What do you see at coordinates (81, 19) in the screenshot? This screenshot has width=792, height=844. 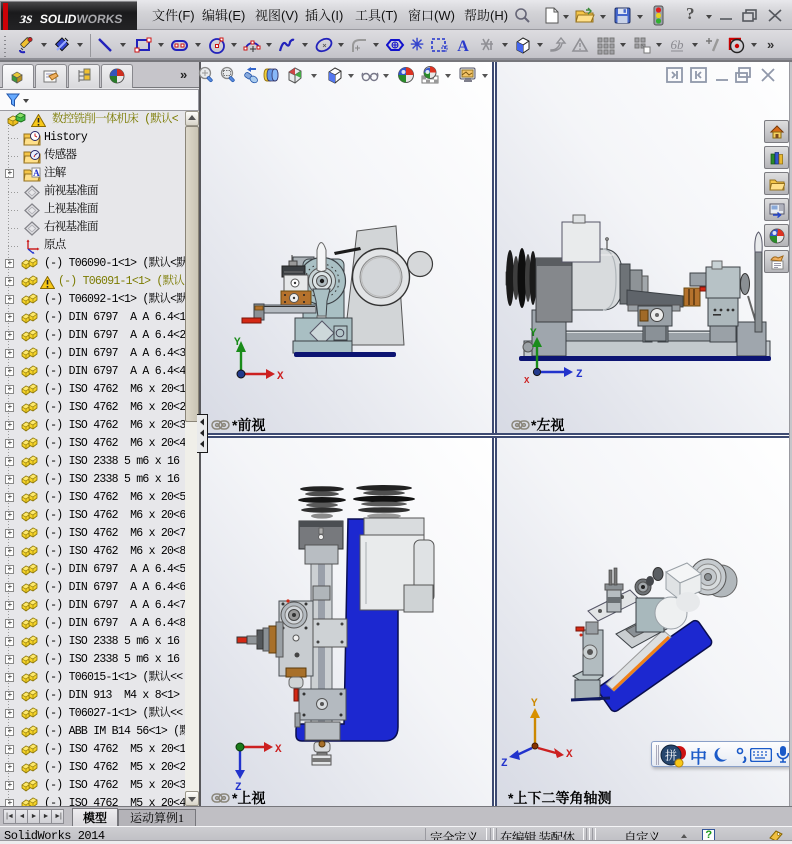 I see `svg-text: SOLIDWORKS` at bounding box center [81, 19].